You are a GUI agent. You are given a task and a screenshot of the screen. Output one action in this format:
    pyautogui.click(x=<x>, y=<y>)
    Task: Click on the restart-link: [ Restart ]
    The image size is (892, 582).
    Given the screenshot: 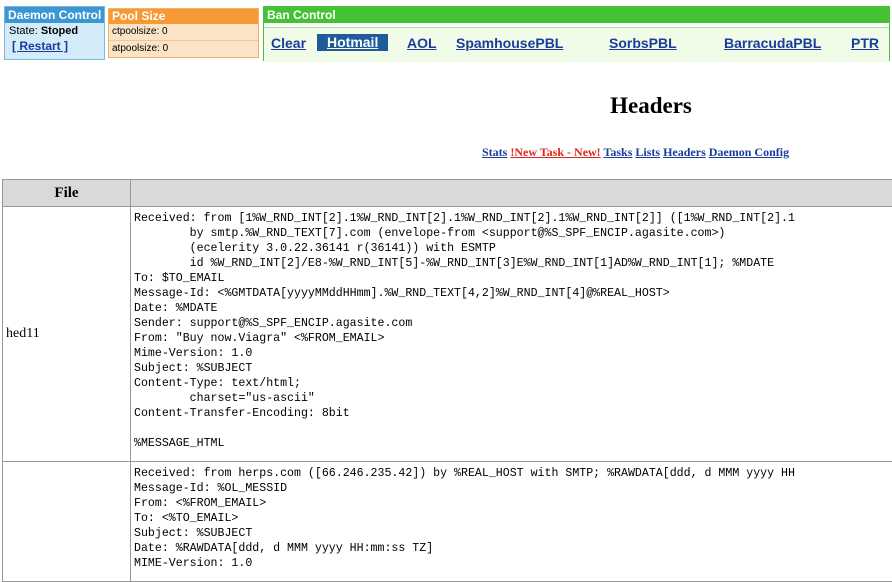 What is the action you would take?
    pyautogui.click(x=36, y=46)
    